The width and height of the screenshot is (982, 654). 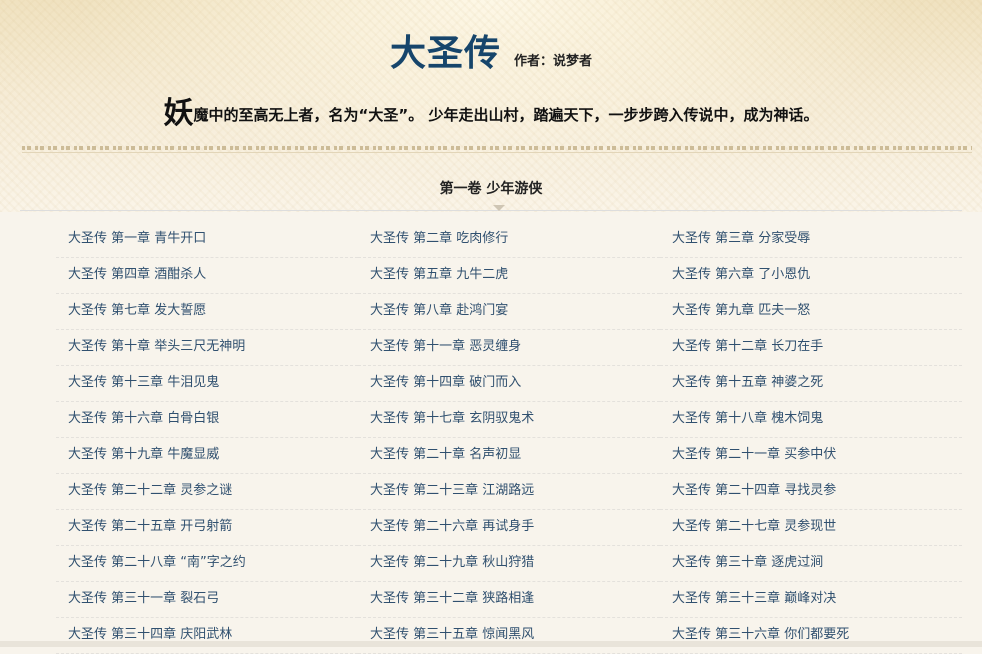 What do you see at coordinates (491, 189) in the screenshot?
I see `volume-title: 第一卷 少年游侠` at bounding box center [491, 189].